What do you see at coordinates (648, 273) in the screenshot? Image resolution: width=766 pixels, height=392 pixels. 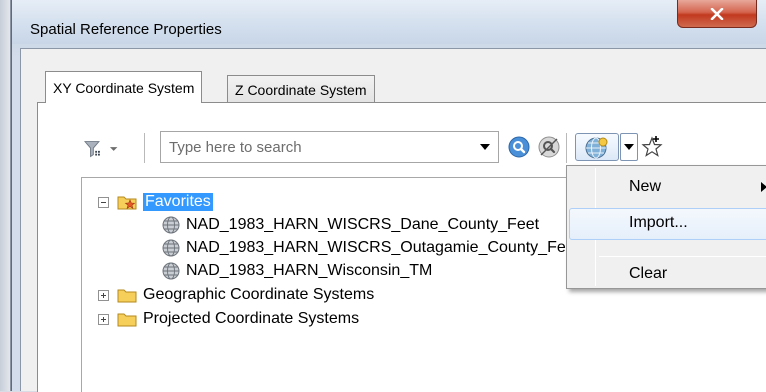 I see `menu-item-label: Clear` at bounding box center [648, 273].